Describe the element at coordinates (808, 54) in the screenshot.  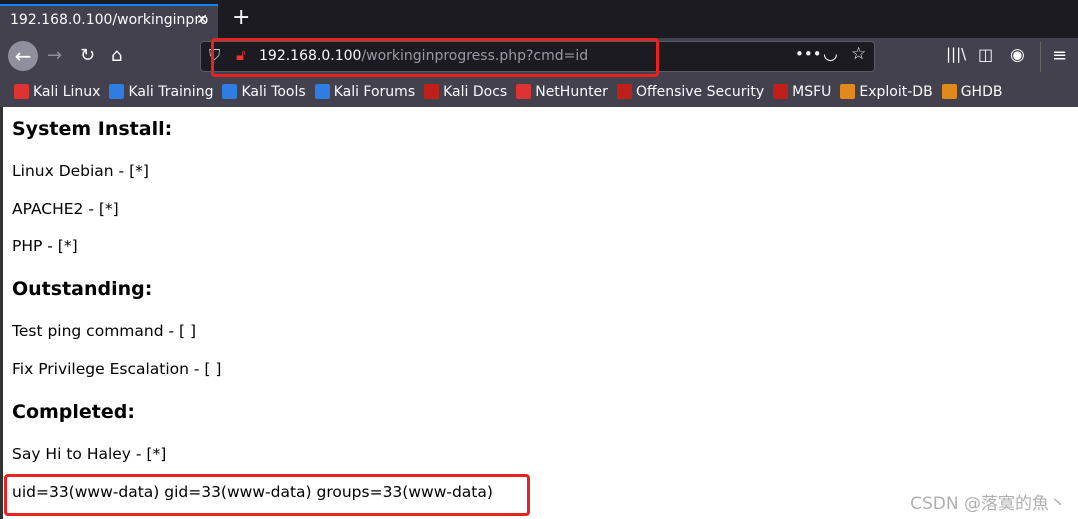
I see `more-actions-icon: •••` at that location.